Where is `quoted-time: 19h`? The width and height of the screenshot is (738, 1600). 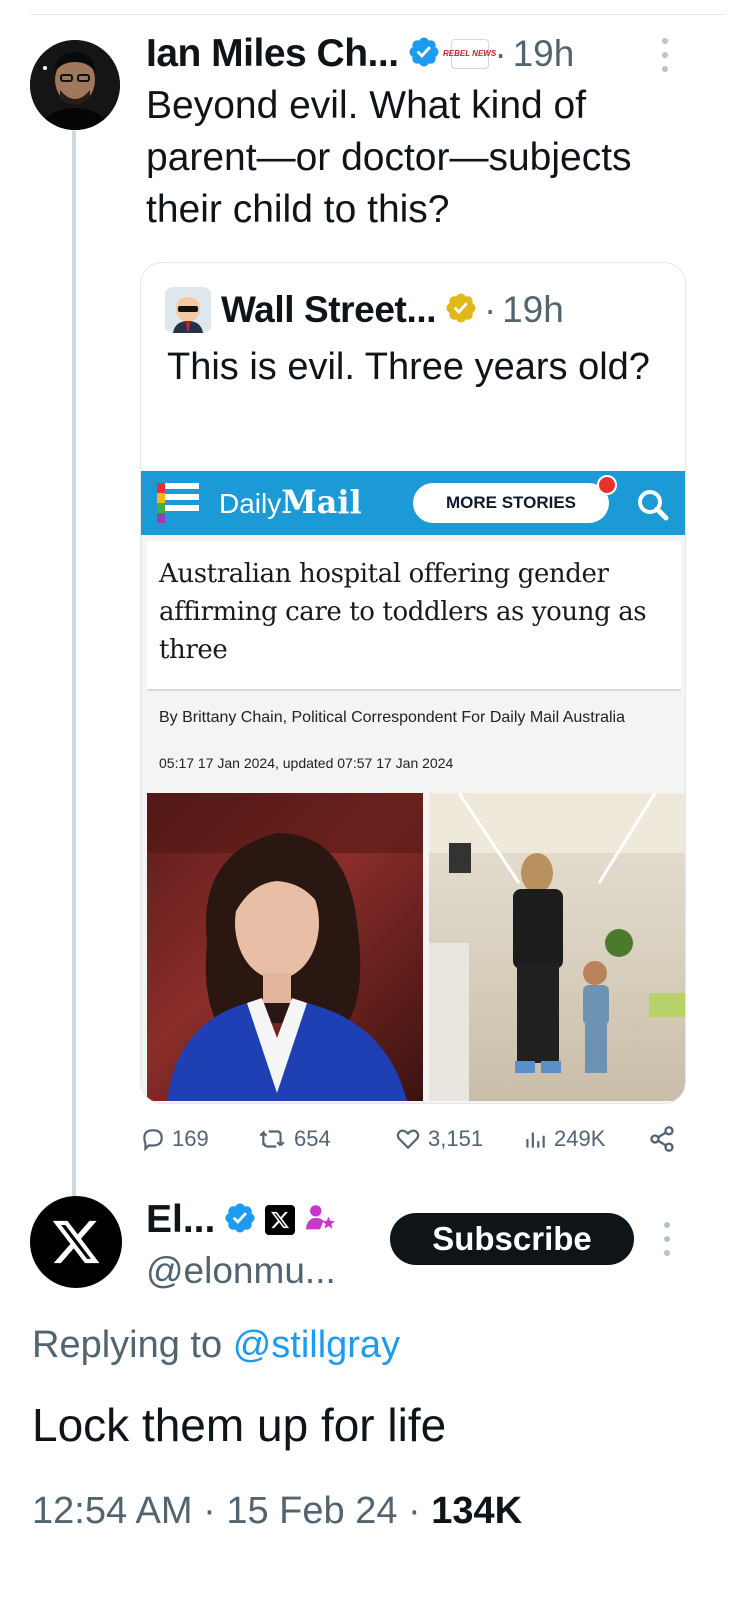
quoted-time: 19h is located at coordinates (533, 309).